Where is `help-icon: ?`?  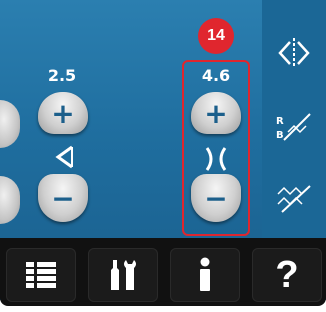 help-icon: ? is located at coordinates (287, 274).